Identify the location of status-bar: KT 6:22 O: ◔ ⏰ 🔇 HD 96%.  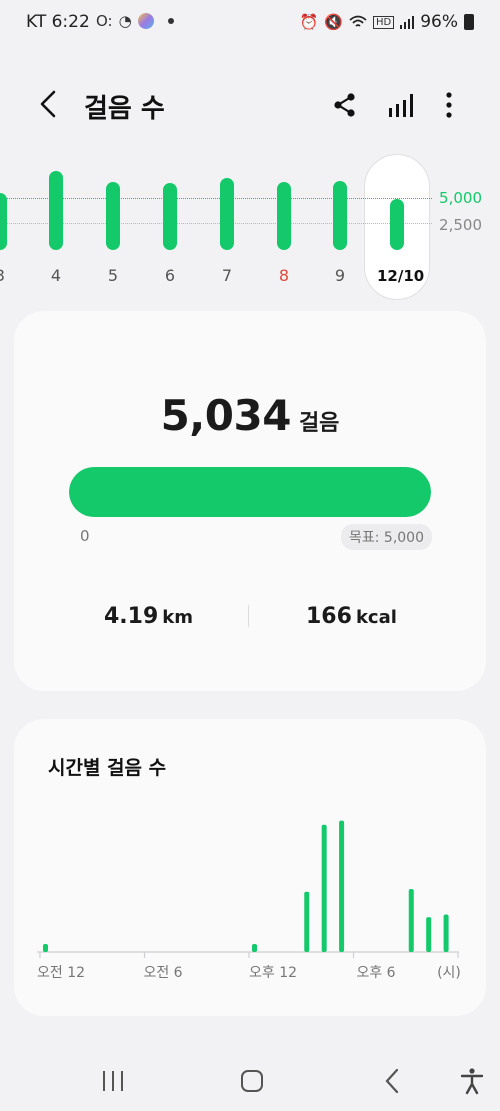
(250, 22).